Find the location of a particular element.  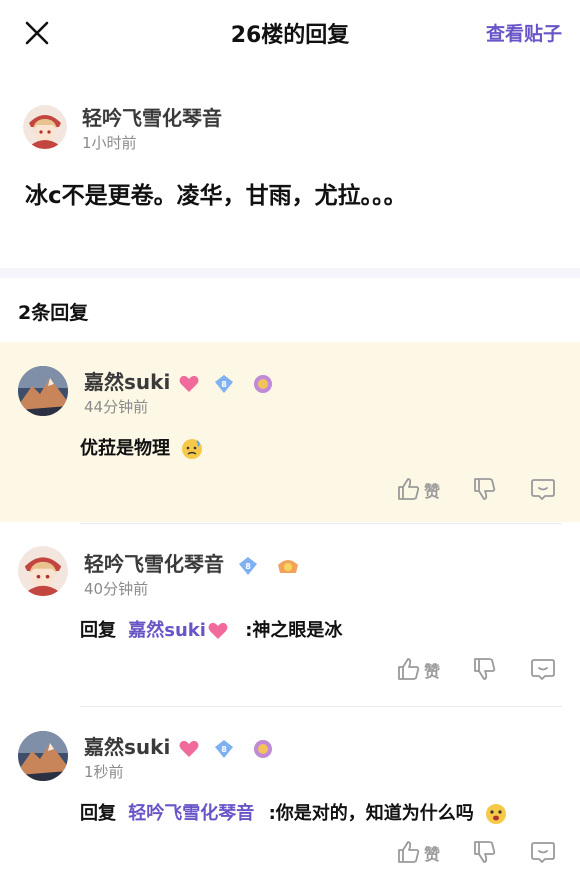

reply-time: 1秒前 is located at coordinates (104, 772).